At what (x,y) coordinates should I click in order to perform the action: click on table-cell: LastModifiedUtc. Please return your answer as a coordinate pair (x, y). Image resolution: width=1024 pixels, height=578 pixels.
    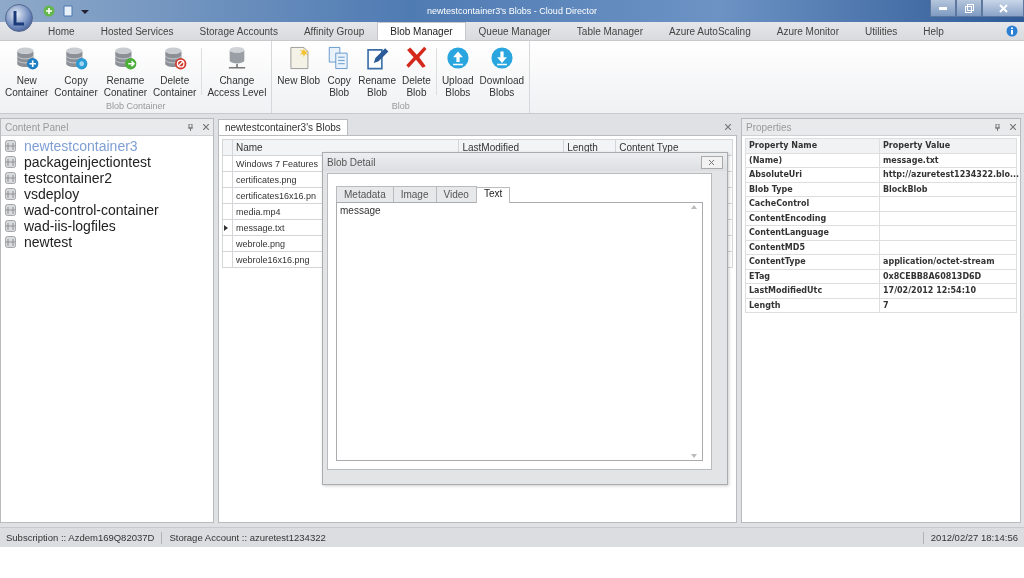
    Looking at the image, I should click on (812, 290).